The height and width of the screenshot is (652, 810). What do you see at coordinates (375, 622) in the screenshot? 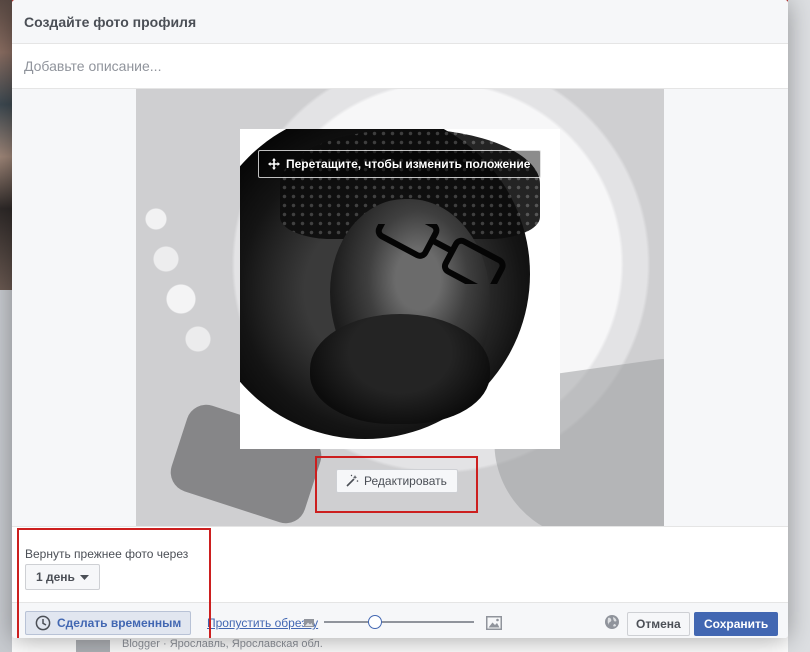
I see `zoom-slider-thumb` at bounding box center [375, 622].